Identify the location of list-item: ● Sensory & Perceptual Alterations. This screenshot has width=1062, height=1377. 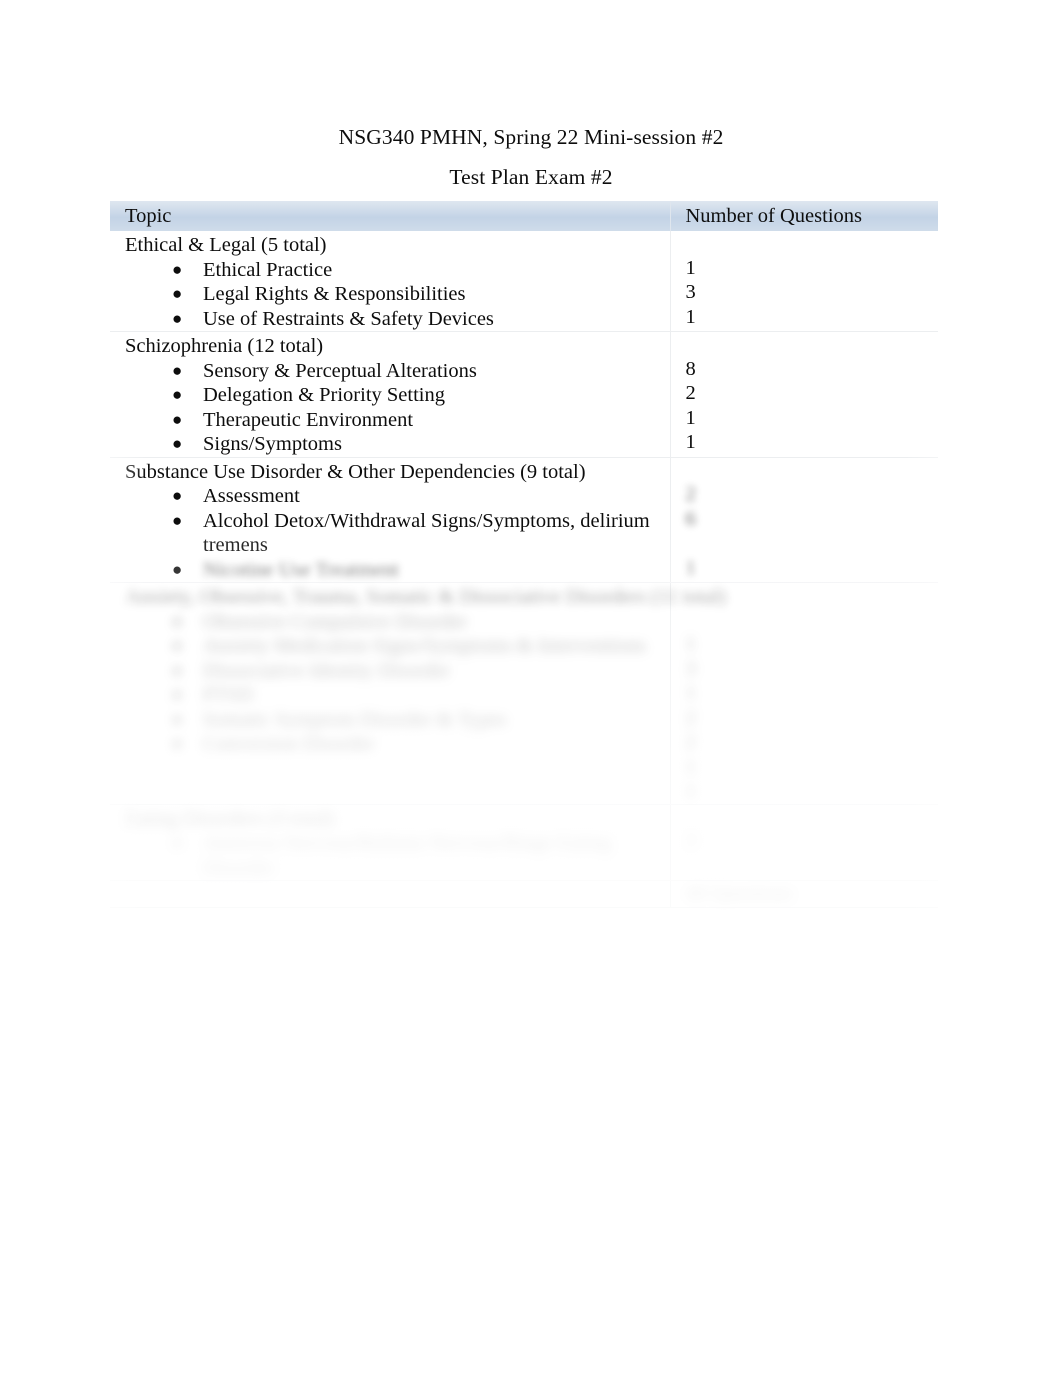
(394, 371).